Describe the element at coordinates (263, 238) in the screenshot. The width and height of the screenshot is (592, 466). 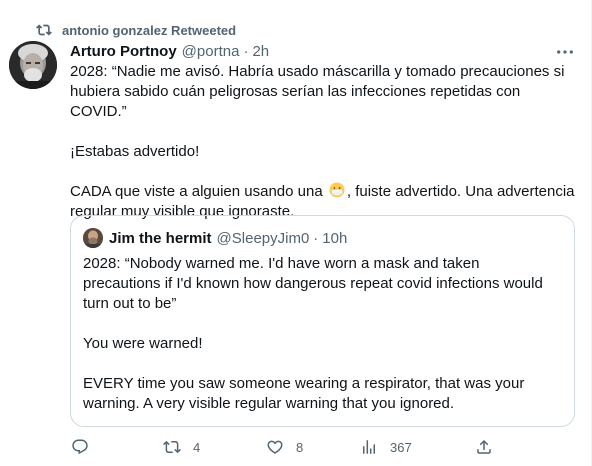
I see `quoted-author-handle: @SleepyJim0` at that location.